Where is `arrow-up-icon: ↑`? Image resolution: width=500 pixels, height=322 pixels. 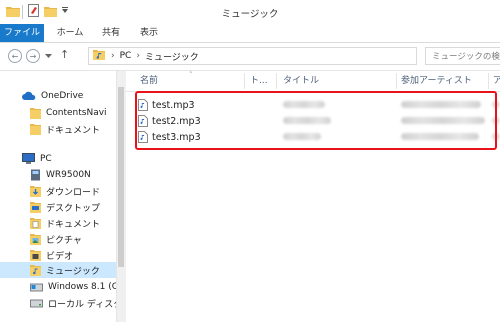 arrow-up-icon: ↑ is located at coordinates (65, 54).